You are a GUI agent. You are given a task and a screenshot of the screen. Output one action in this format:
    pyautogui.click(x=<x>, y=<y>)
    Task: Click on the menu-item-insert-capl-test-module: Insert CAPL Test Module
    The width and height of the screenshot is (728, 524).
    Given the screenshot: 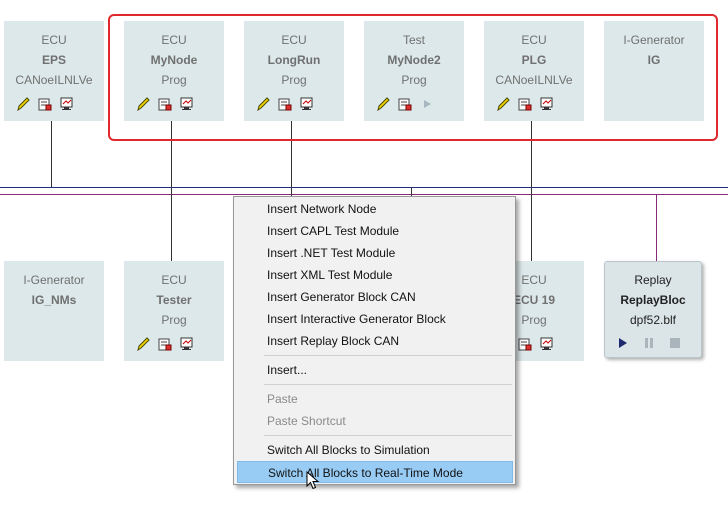 What is the action you would take?
    pyautogui.click(x=375, y=231)
    